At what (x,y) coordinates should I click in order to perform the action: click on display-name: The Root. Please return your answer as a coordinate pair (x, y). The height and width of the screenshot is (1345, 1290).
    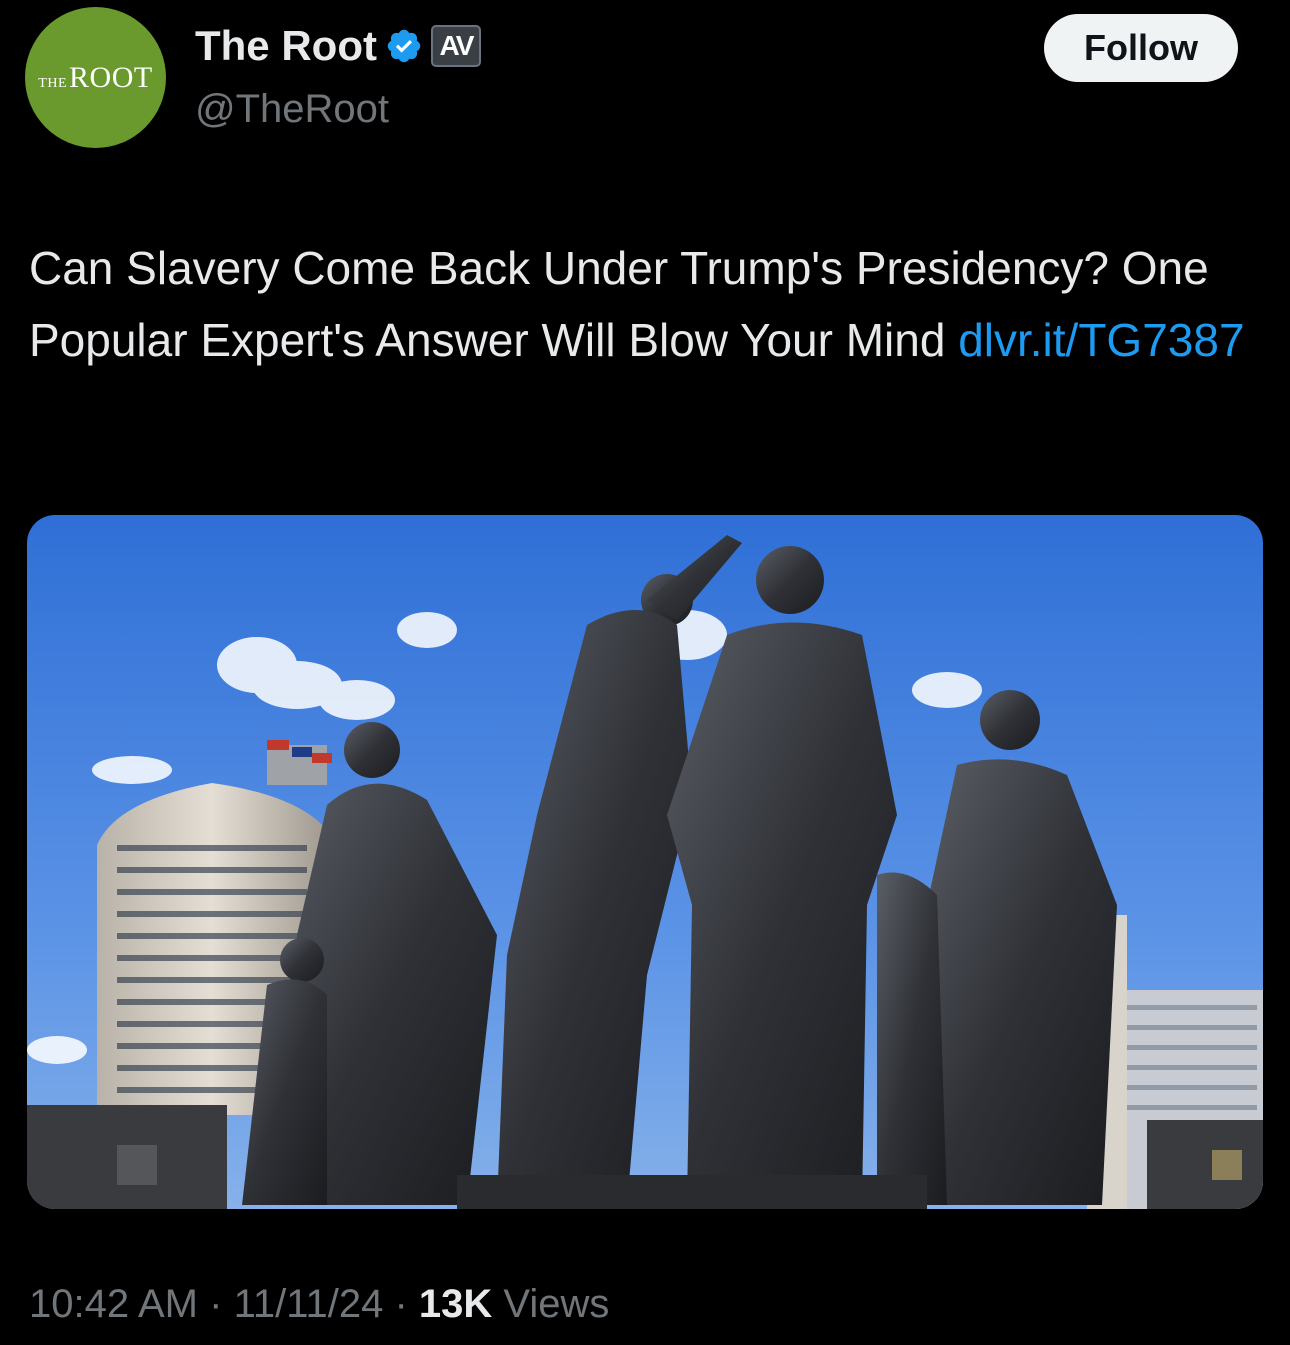
    Looking at the image, I should click on (286, 46).